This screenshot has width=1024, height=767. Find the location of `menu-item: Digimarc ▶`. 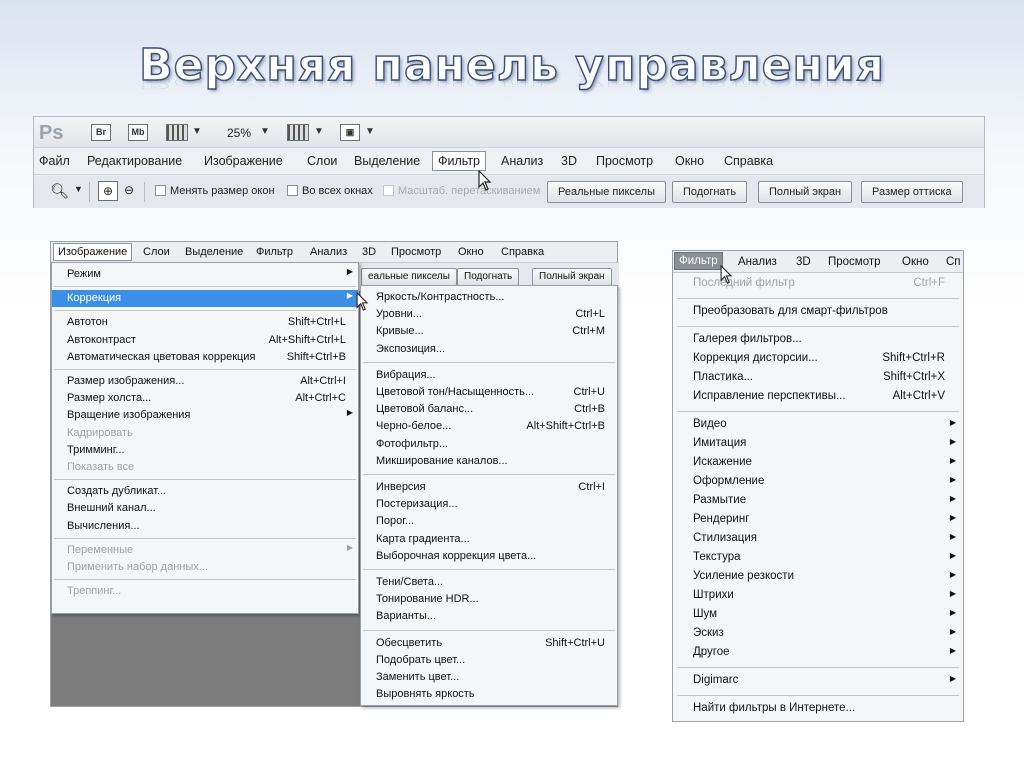

menu-item: Digimarc ▶ is located at coordinates (818, 681).